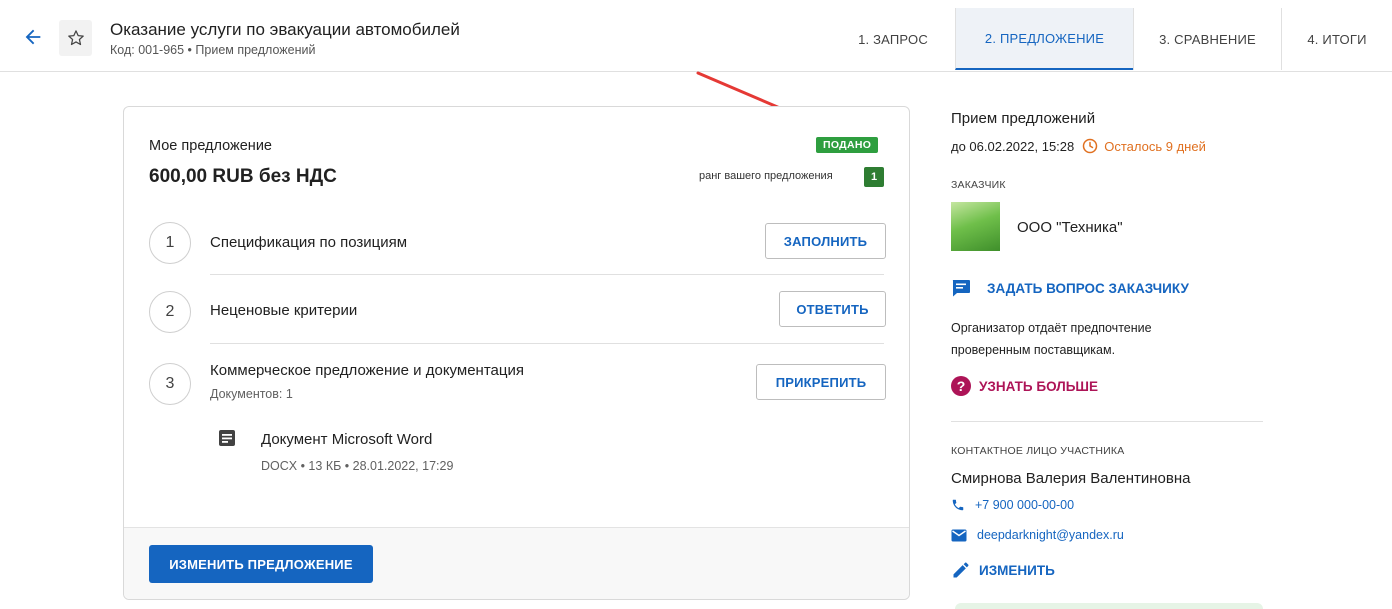 The image size is (1392, 609). Describe the element at coordinates (170, 384) in the screenshot. I see `step-number: 3` at that location.